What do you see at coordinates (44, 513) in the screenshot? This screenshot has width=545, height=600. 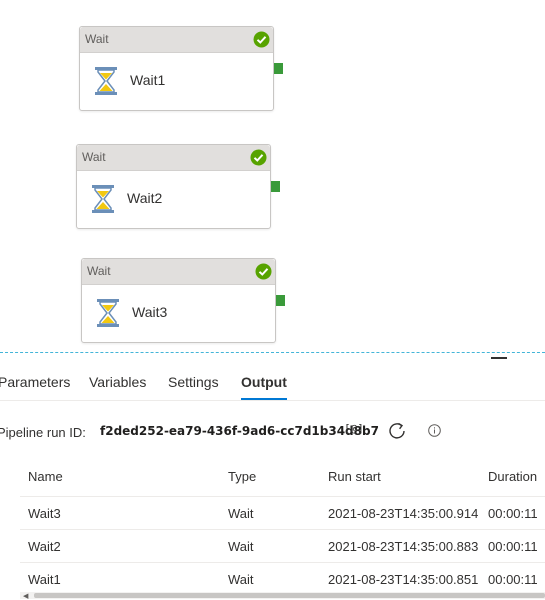 I see `cell-name: Wait3` at bounding box center [44, 513].